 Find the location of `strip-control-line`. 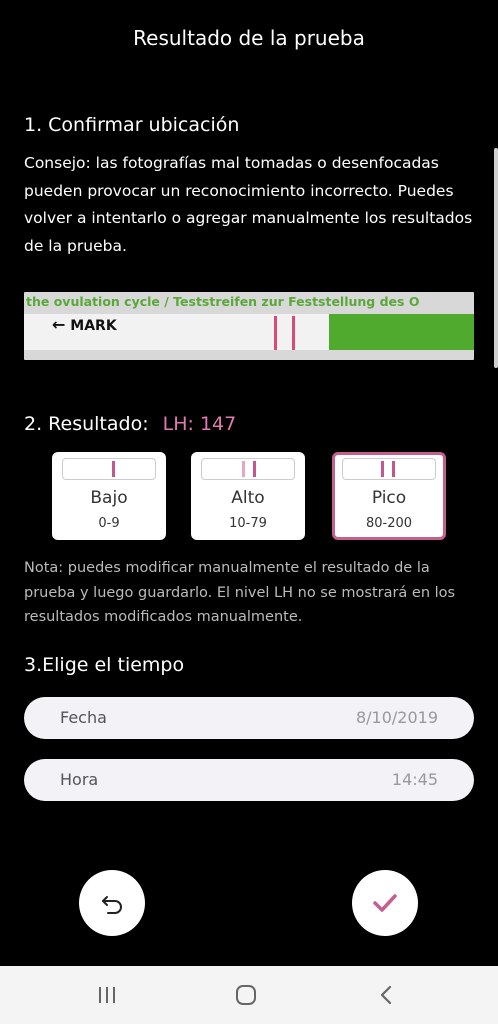

strip-control-line is located at coordinates (293, 333).